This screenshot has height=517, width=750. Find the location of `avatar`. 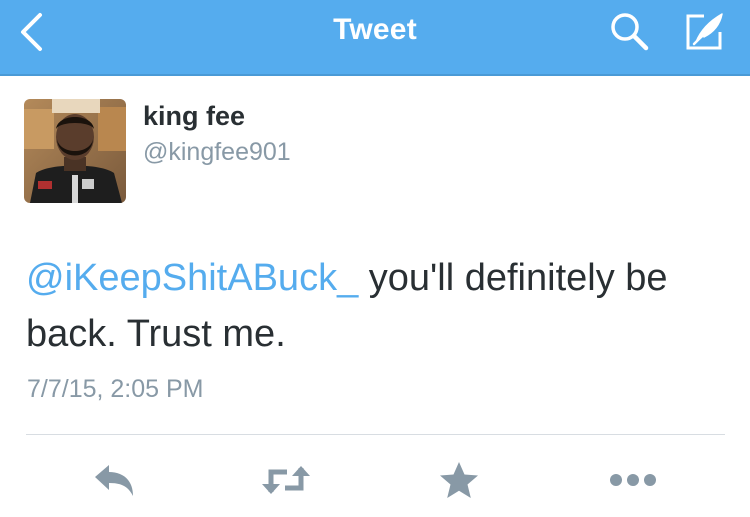

avatar is located at coordinates (75, 151).